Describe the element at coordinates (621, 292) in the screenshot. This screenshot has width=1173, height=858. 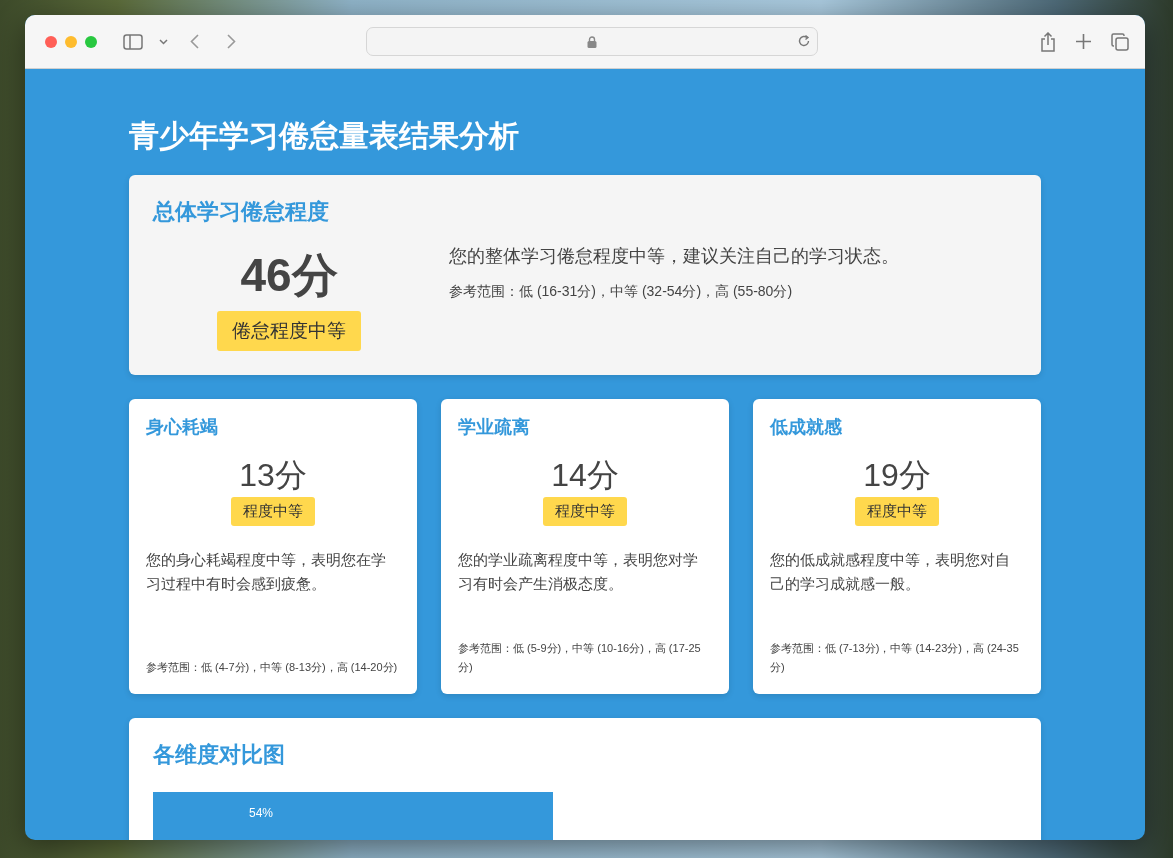
I see `reference-range: 参考范围：低 (16-31分)，中等 (32-54分)，高 (55-80分)` at that location.